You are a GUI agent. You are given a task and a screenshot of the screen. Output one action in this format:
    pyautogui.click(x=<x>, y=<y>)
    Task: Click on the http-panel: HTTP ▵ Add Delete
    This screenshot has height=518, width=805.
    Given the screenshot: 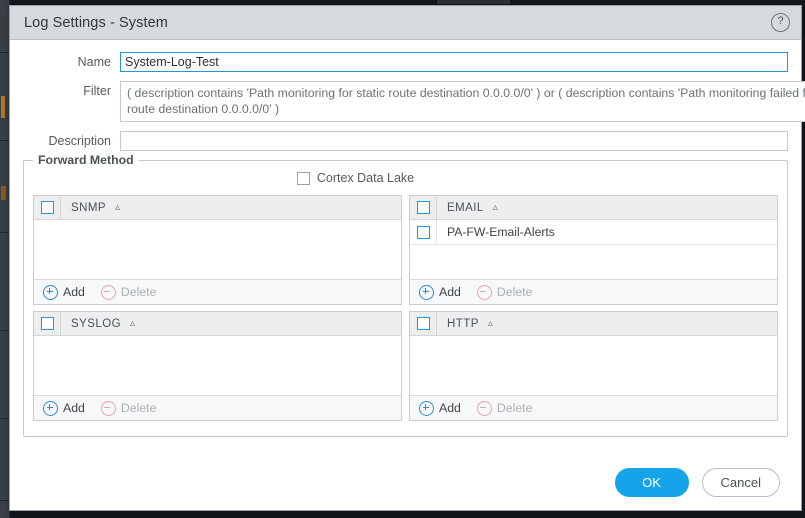 What is the action you would take?
    pyautogui.click(x=593, y=366)
    